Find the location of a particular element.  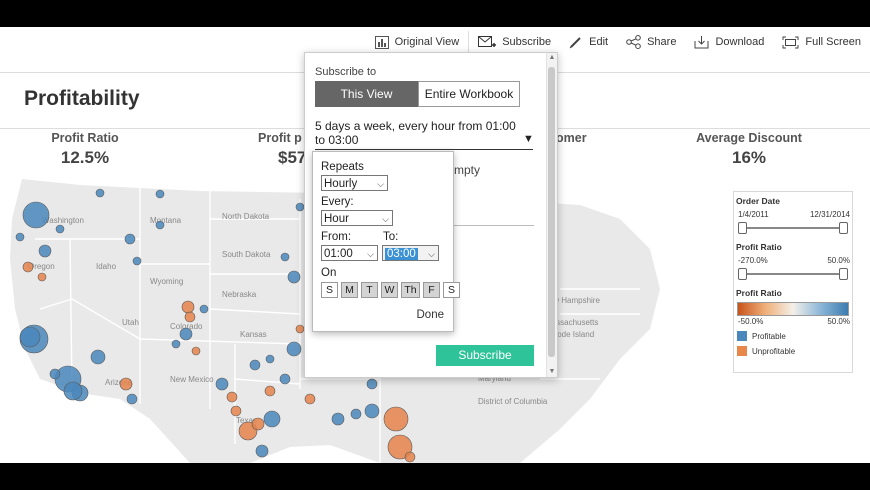

day-toggle-monday: M is located at coordinates (349, 290).